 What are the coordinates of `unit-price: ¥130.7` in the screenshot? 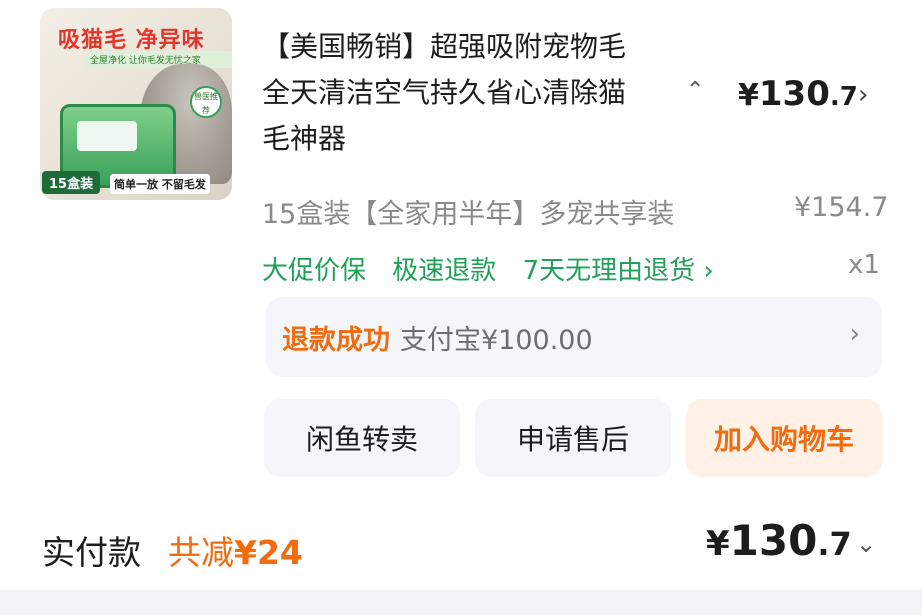 It's located at (798, 94).